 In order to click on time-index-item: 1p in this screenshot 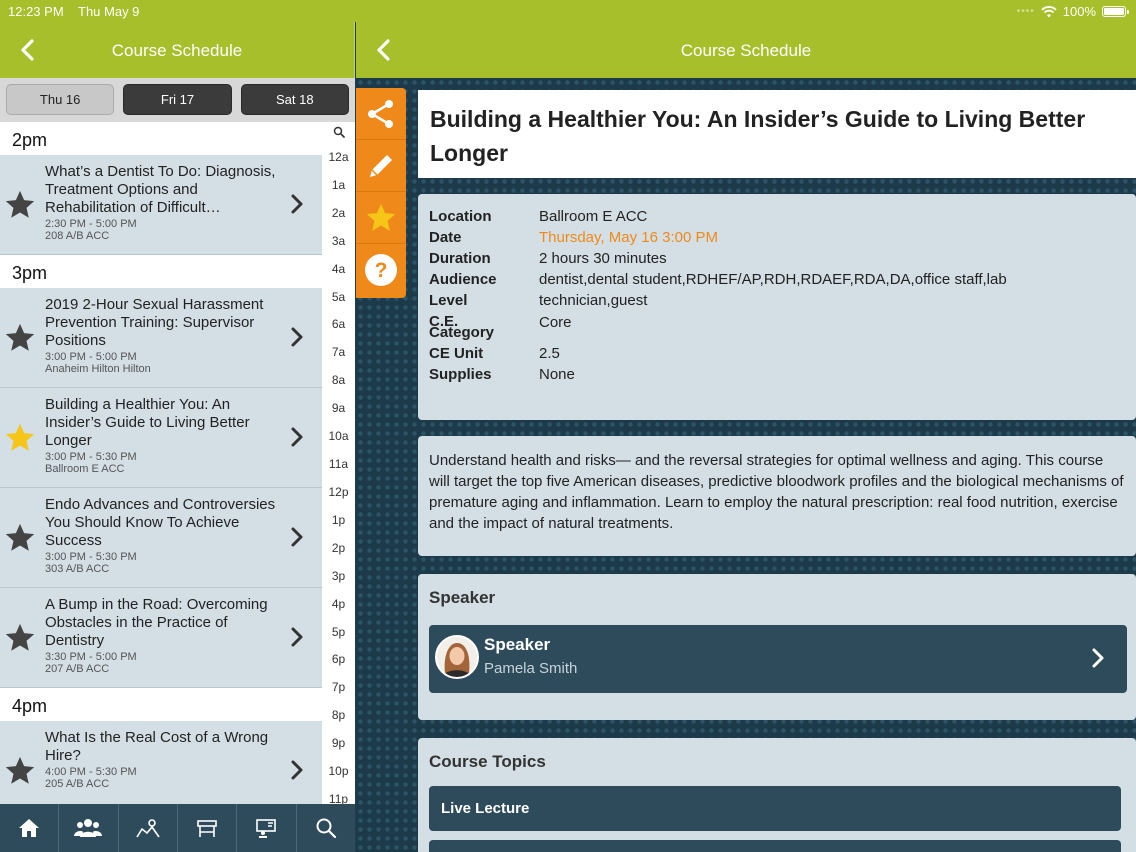, I will do `click(338, 520)`.